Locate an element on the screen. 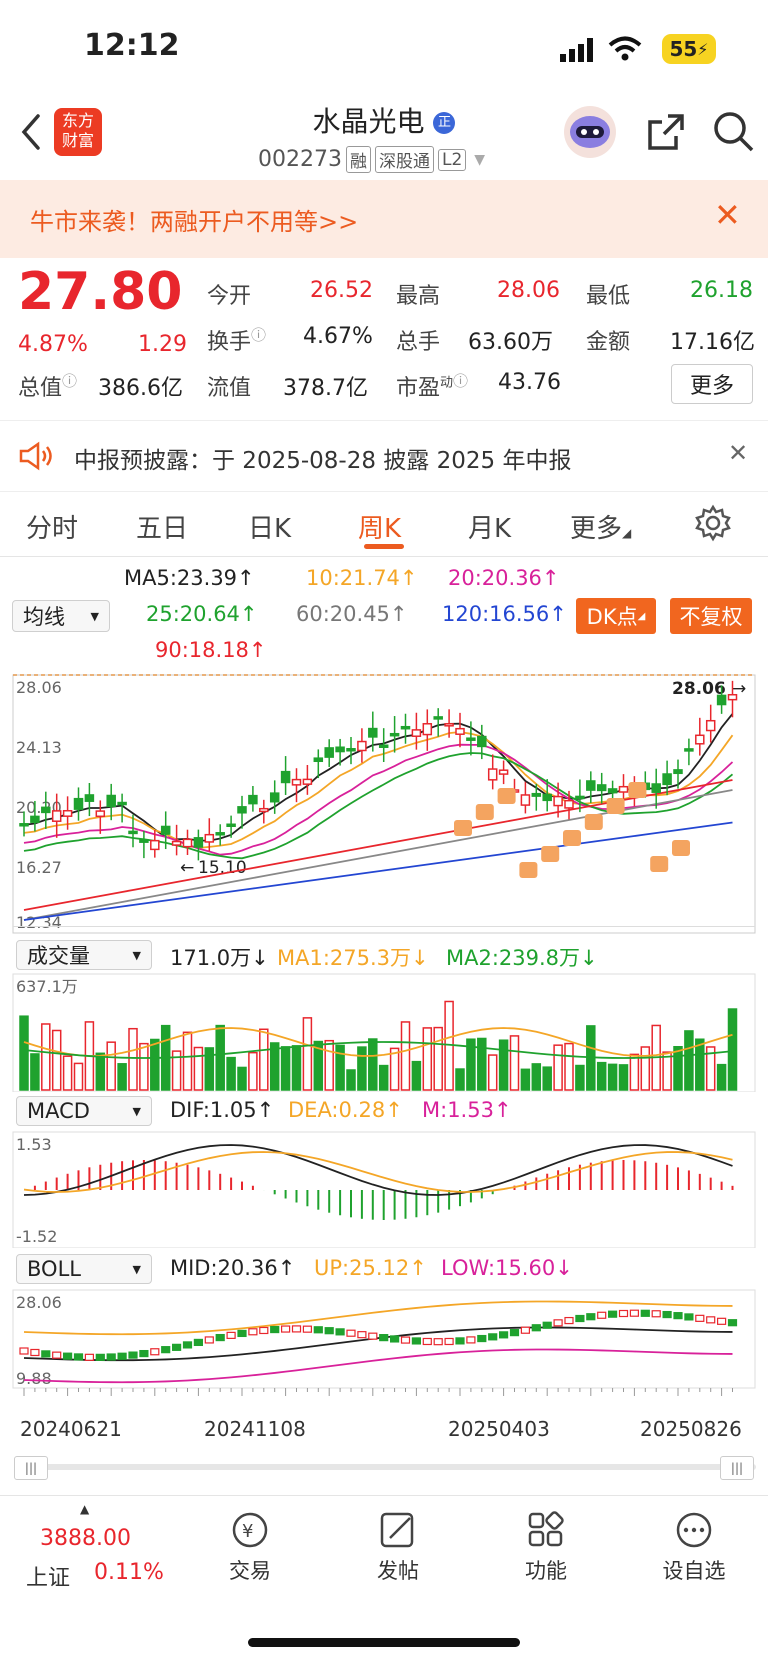 The height and width of the screenshot is (1664, 768). float-value: 378.7亿 is located at coordinates (325, 388).